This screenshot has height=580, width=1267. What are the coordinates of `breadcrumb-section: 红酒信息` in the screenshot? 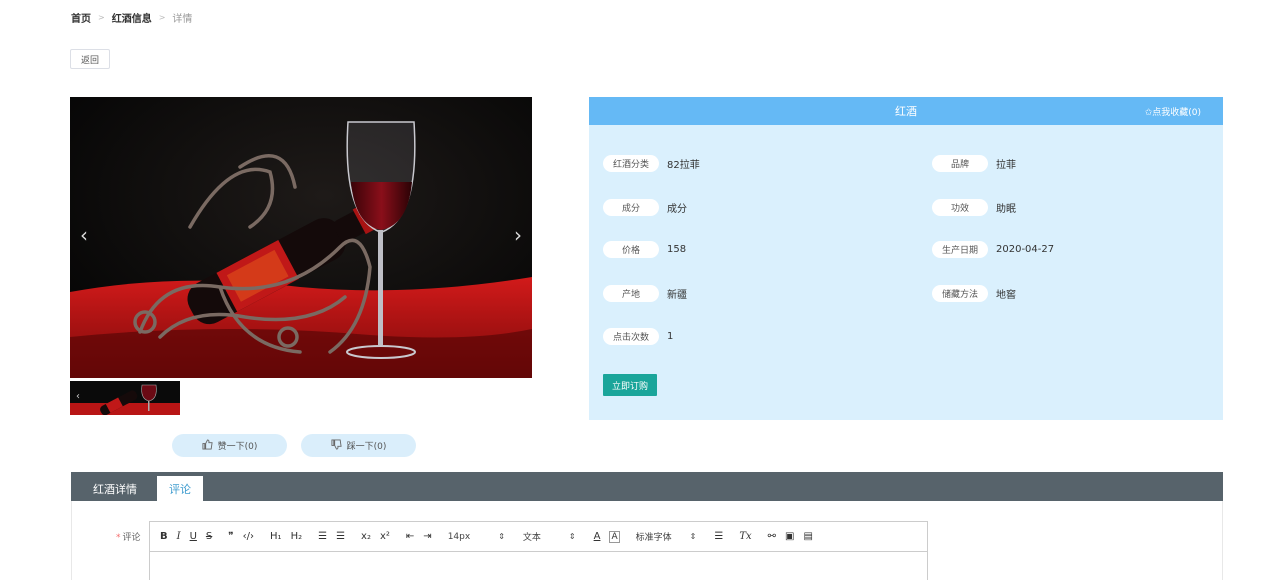 It's located at (132, 17).